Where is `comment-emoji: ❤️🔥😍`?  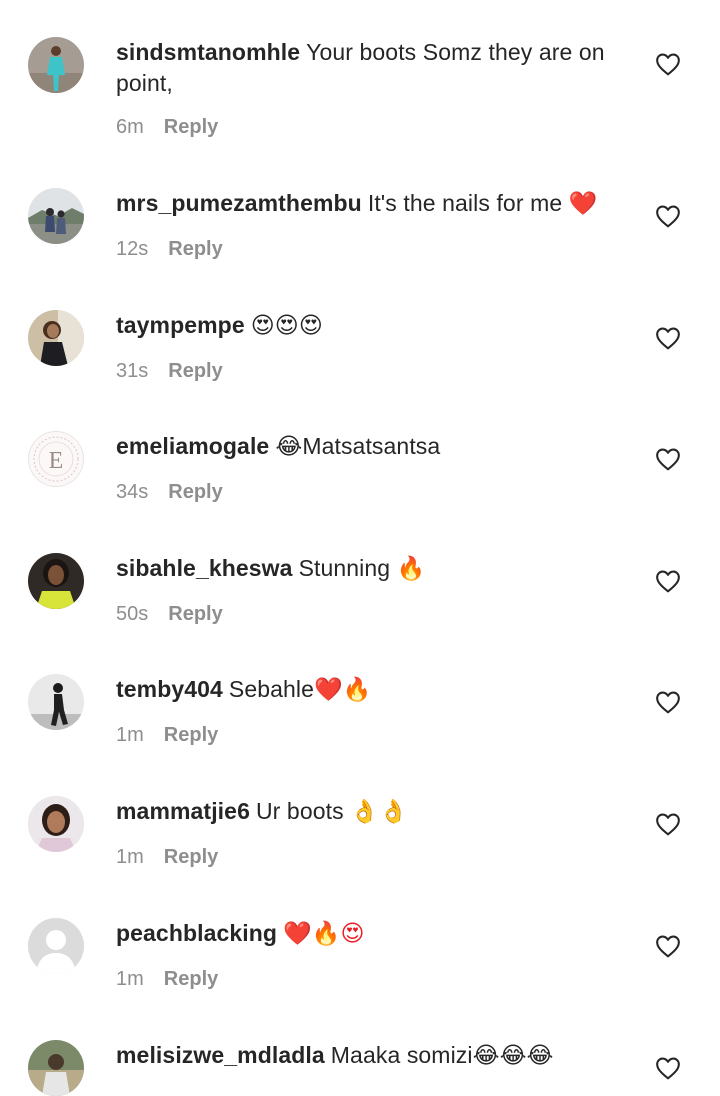
comment-emoji: ❤️🔥😍 is located at coordinates (324, 934).